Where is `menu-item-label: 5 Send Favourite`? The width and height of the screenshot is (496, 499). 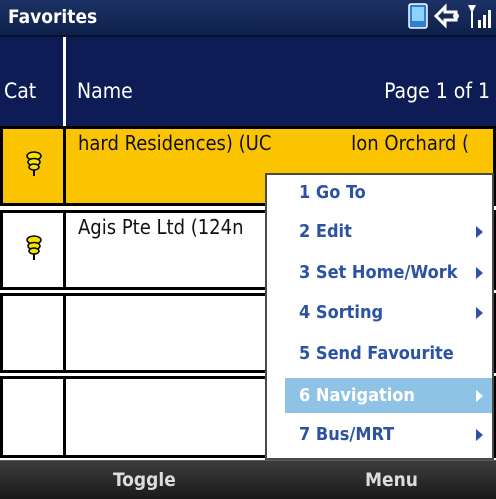 menu-item-label: 5 Send Favourite is located at coordinates (376, 353).